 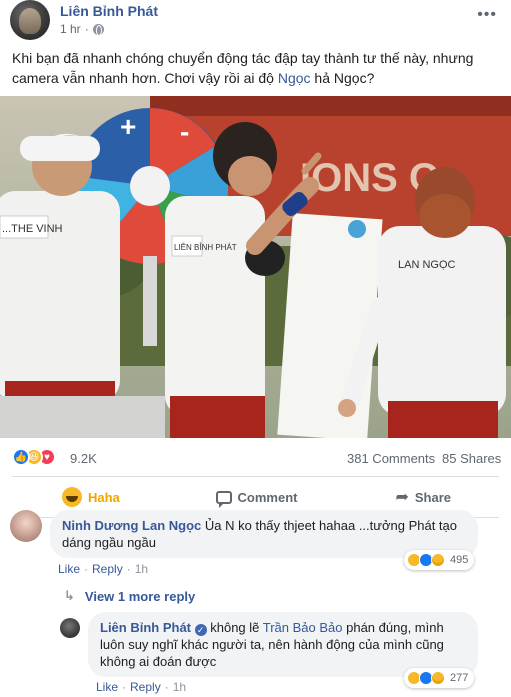 What do you see at coordinates (107, 687) in the screenshot?
I see `reply-like-link: Like` at bounding box center [107, 687].